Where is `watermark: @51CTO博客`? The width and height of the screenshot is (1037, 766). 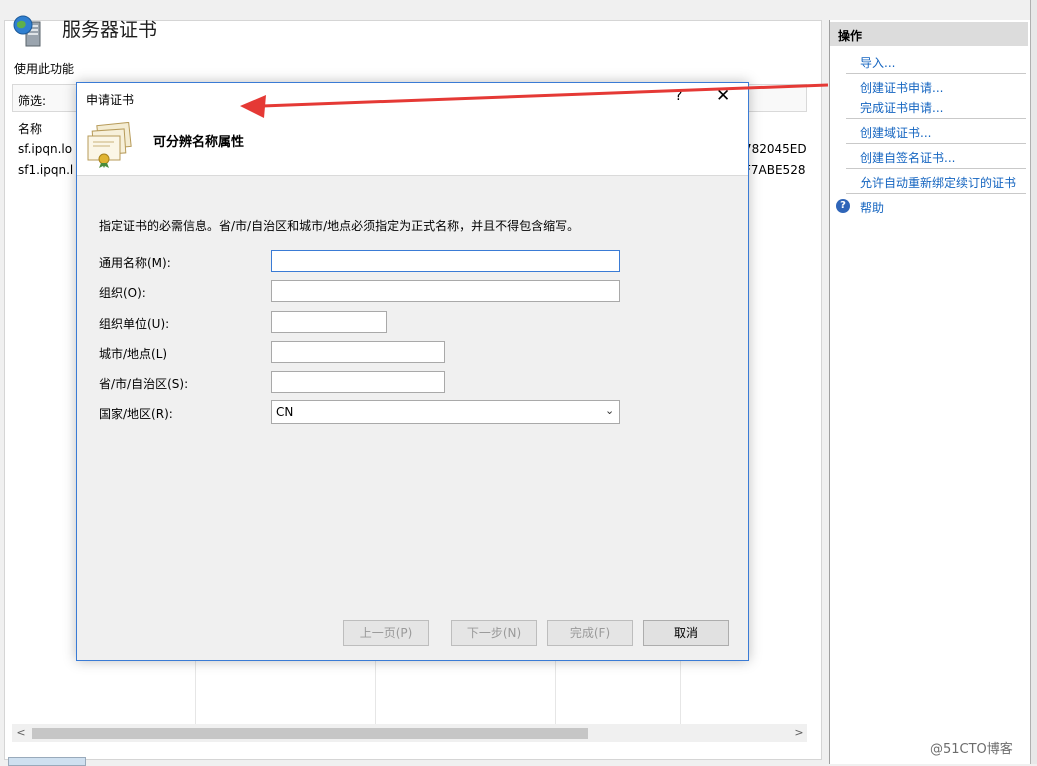
watermark: @51CTO博客 is located at coordinates (971, 749).